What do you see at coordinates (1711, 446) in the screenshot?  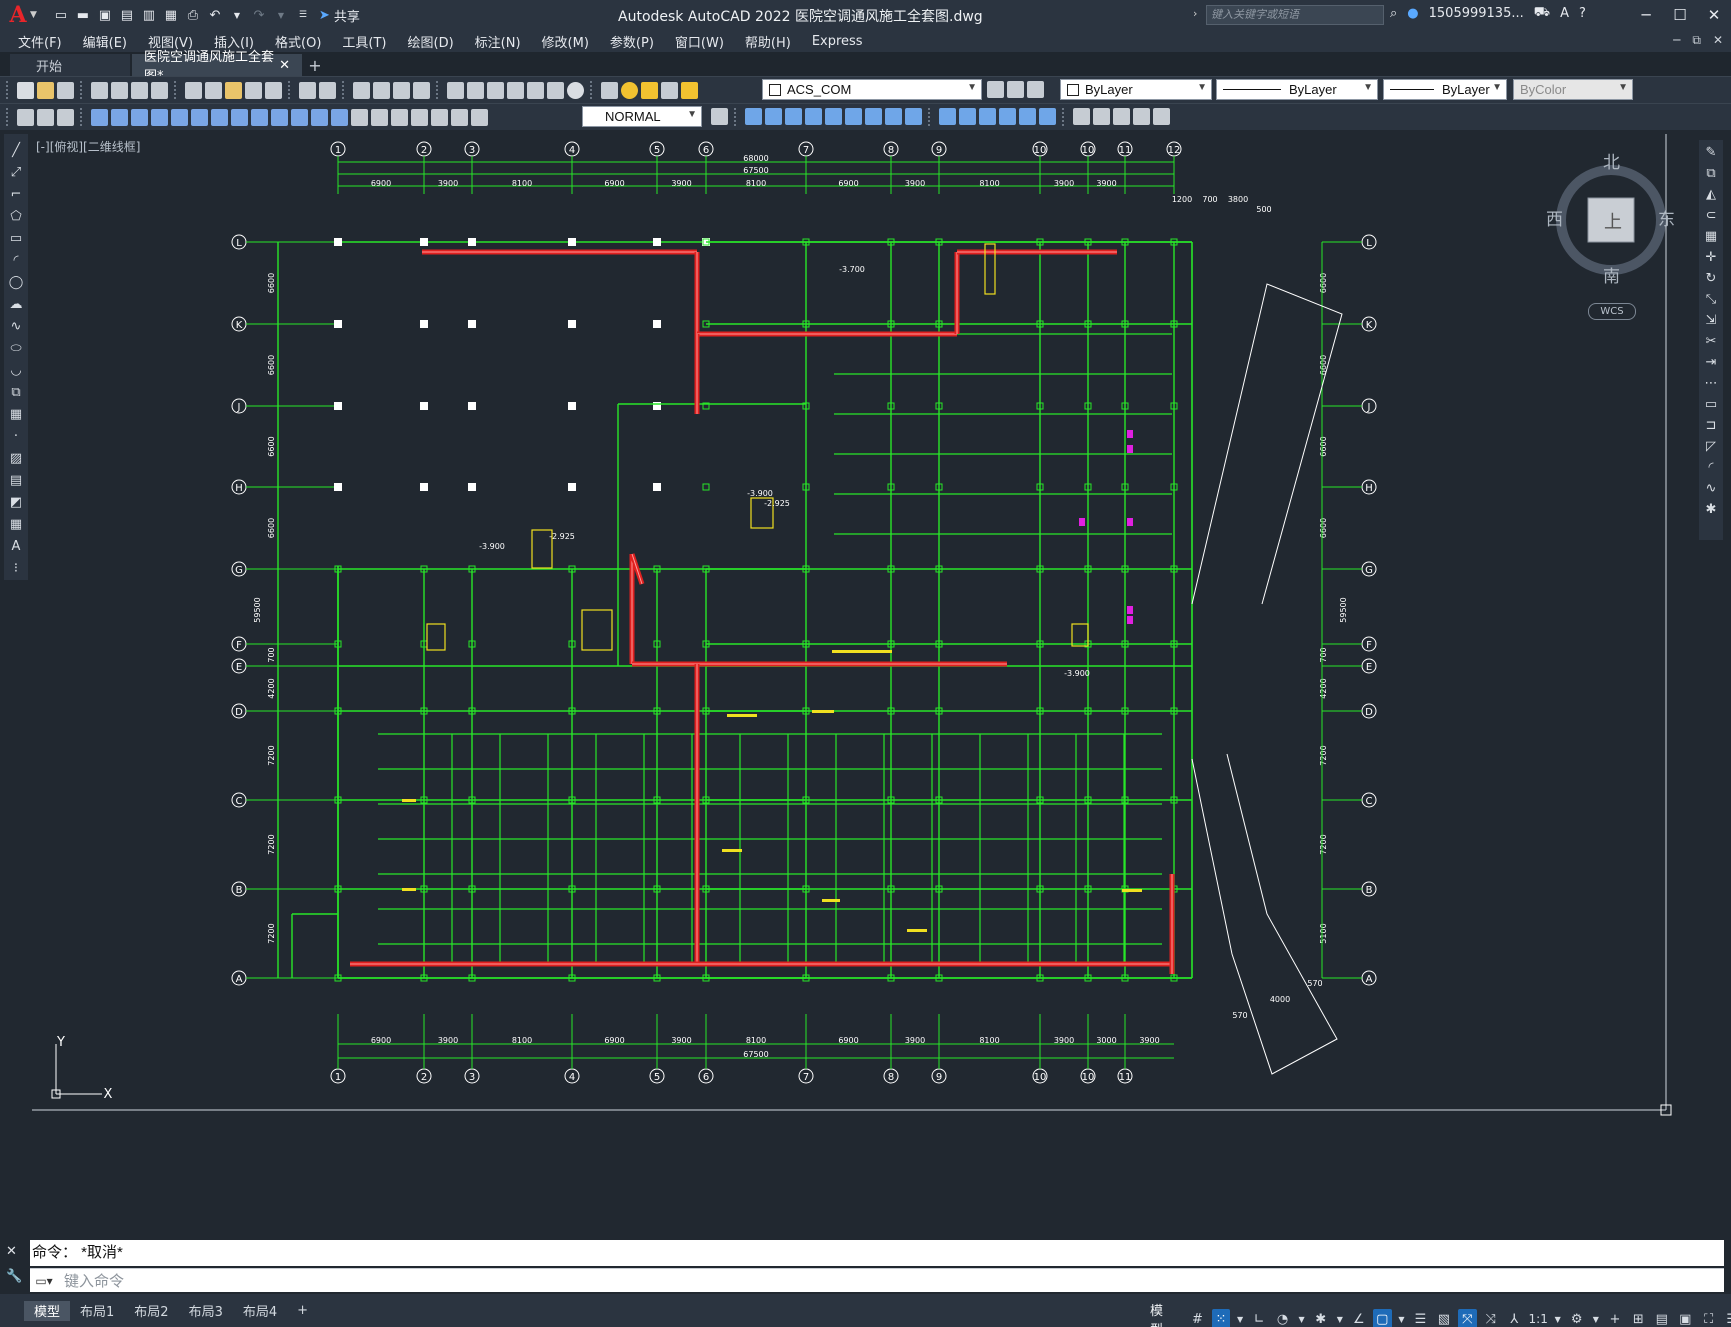 I see `chamfer-icon: ◸` at bounding box center [1711, 446].